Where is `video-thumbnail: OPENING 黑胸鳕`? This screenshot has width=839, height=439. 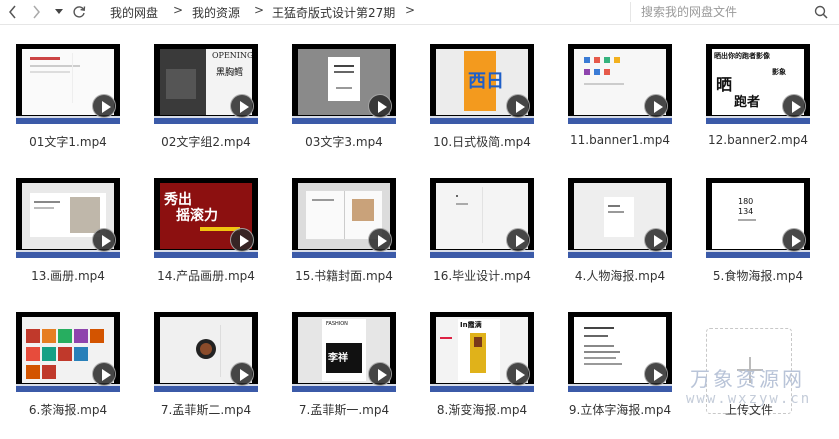
video-thumbnail: OPENING 黑胸鳕 is located at coordinates (206, 84).